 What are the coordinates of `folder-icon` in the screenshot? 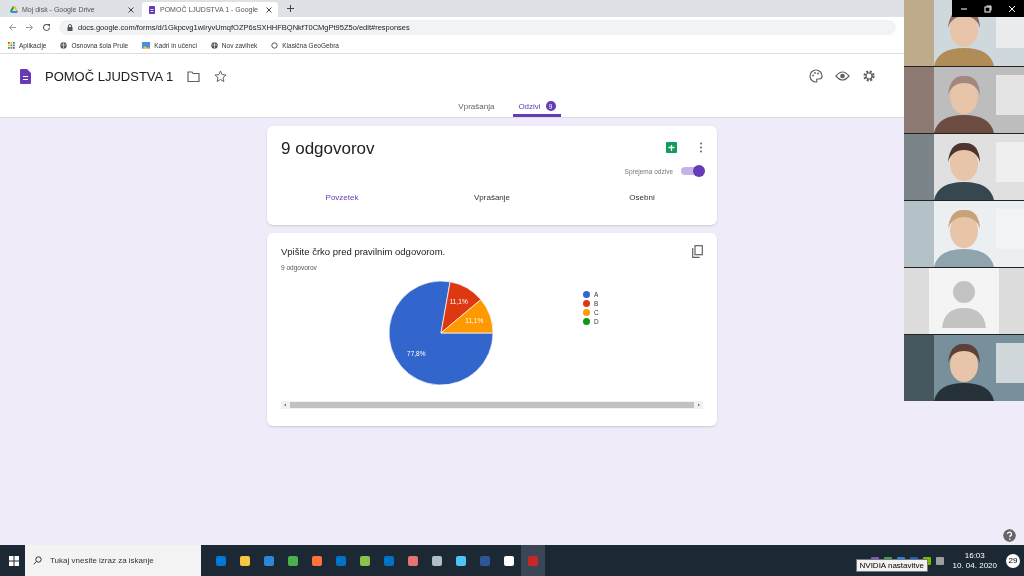 It's located at (194, 76).